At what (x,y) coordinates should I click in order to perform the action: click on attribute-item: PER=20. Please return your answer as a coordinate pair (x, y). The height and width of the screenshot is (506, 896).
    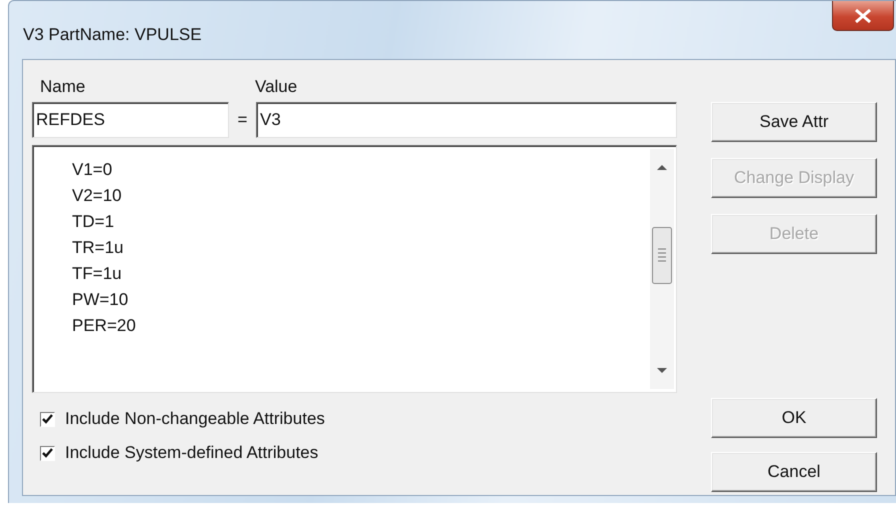
    Looking at the image, I should click on (104, 326).